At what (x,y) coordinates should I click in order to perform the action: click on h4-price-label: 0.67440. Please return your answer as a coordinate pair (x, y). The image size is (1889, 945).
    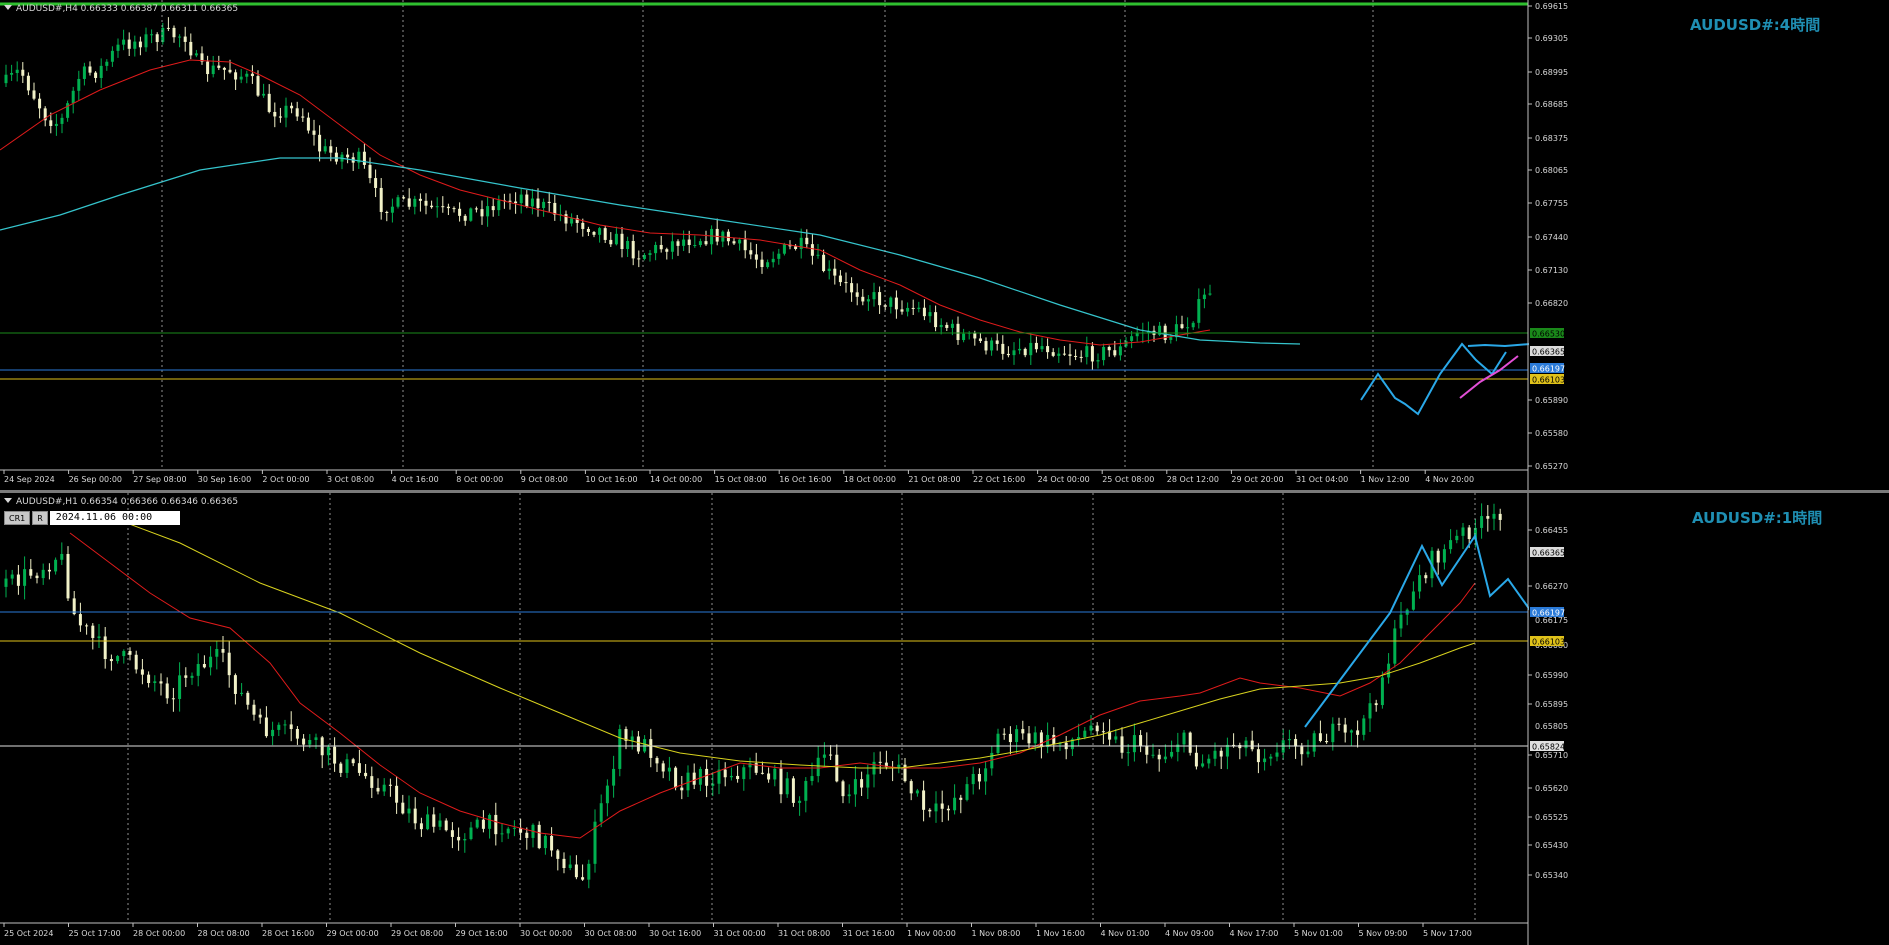
    Looking at the image, I should click on (1551, 237).